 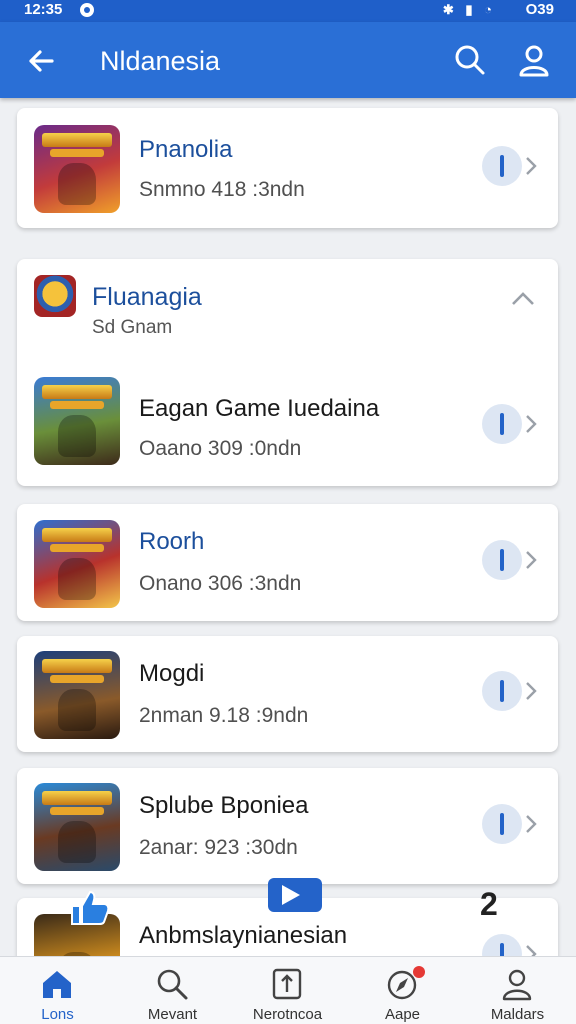 I want to click on game-meta: 2anar: 923 :30dn, so click(x=218, y=847).